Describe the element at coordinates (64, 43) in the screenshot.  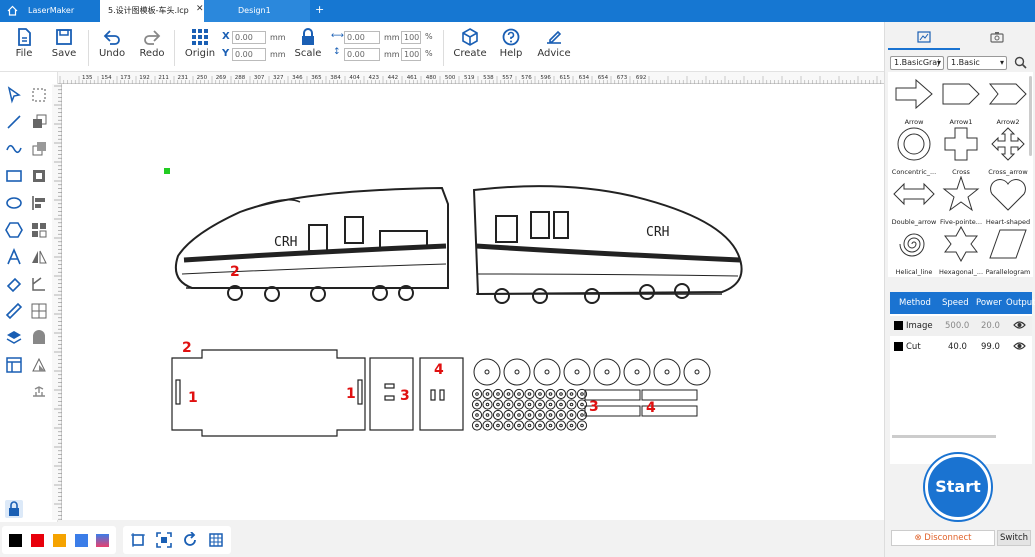
I see `save-button: Save` at that location.